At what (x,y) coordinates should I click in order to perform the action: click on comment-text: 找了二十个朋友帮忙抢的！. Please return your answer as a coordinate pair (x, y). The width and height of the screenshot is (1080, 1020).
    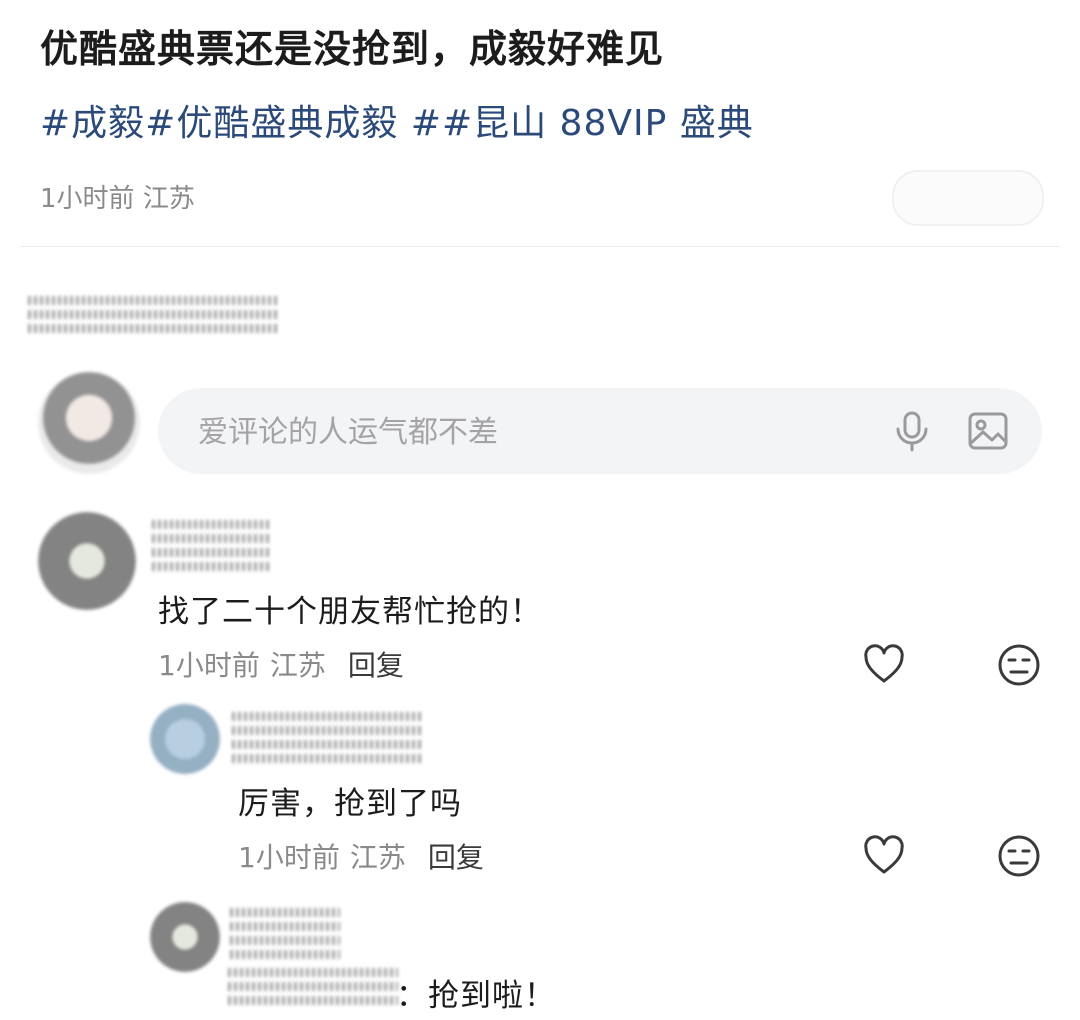
    Looking at the image, I should click on (350, 612).